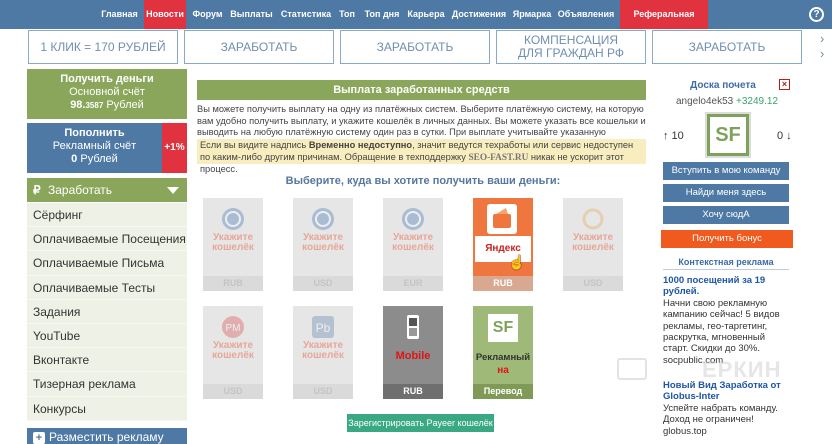 The width and height of the screenshot is (832, 444). Describe the element at coordinates (415, 47) in the screenshot. I see `banner-3: ЗАРАБОТАТЬ` at that location.